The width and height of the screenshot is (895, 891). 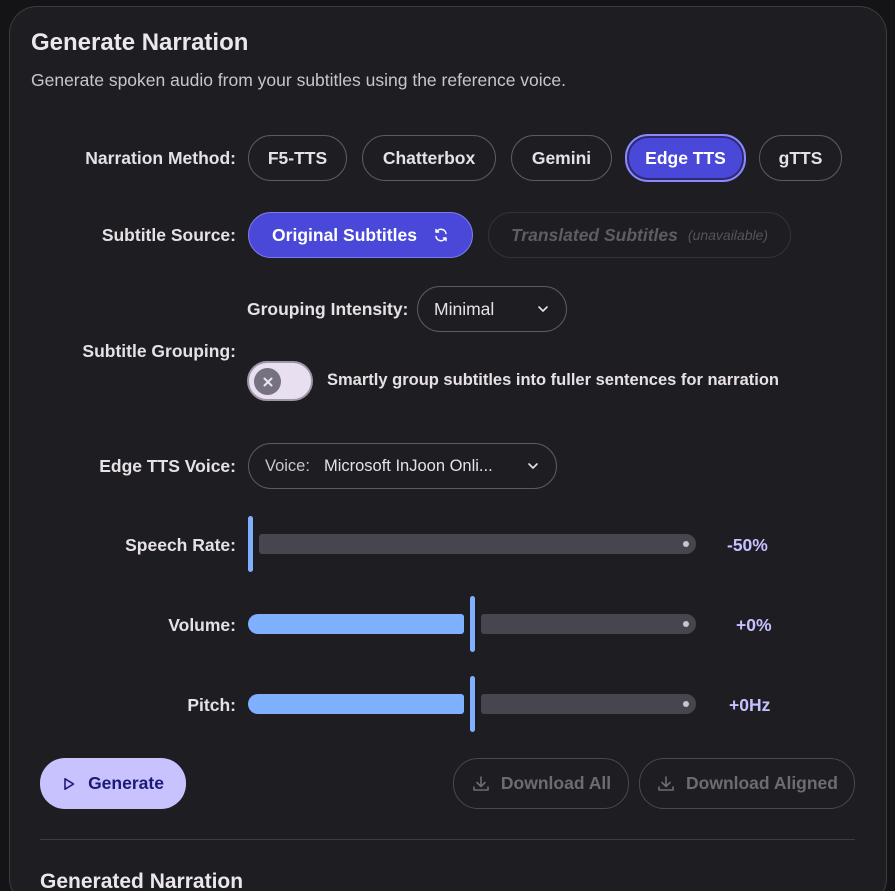 What do you see at coordinates (594, 234) in the screenshot?
I see `translated-subtitles-label: Translated Subtitles` at bounding box center [594, 234].